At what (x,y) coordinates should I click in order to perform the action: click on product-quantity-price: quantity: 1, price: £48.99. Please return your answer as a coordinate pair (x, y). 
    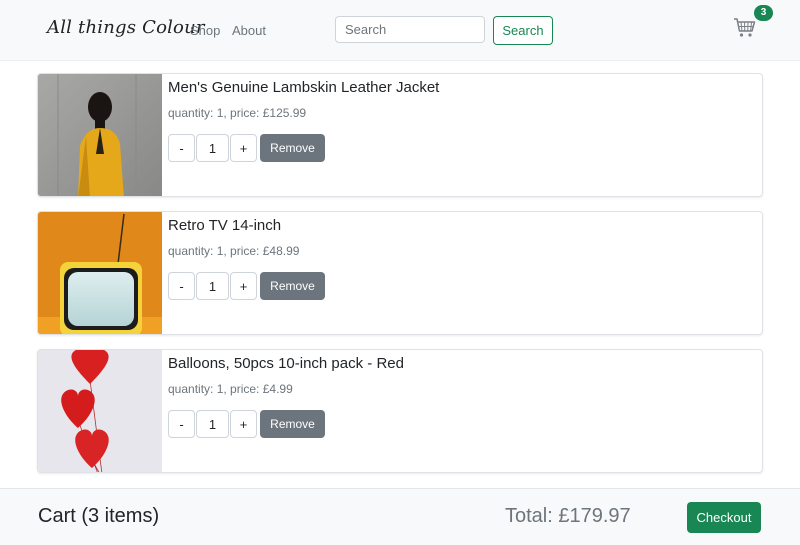
    Looking at the image, I should click on (233, 251).